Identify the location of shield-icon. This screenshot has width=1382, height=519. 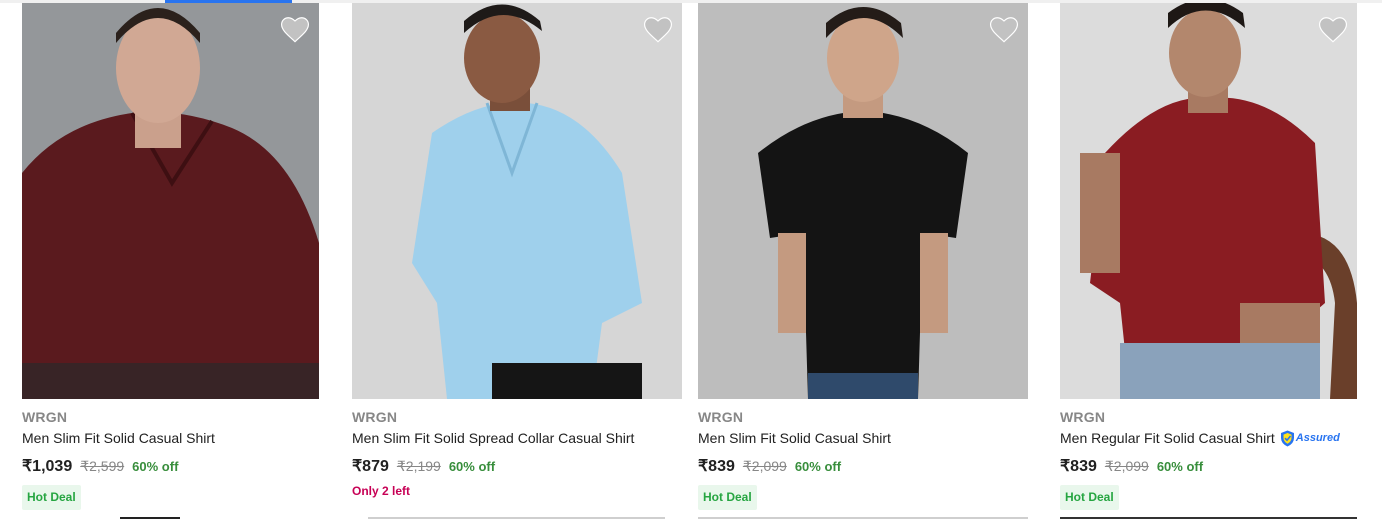
(1287, 438).